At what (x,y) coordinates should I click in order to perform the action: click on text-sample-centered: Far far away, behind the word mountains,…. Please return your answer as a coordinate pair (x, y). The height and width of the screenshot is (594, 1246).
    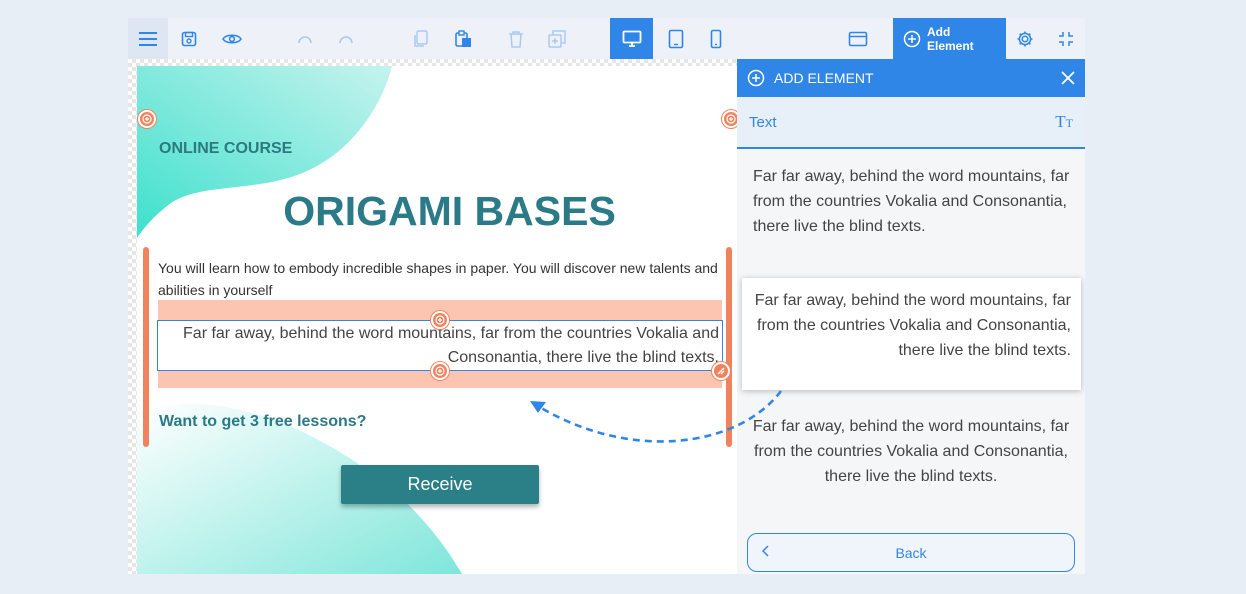
    Looking at the image, I should click on (911, 451).